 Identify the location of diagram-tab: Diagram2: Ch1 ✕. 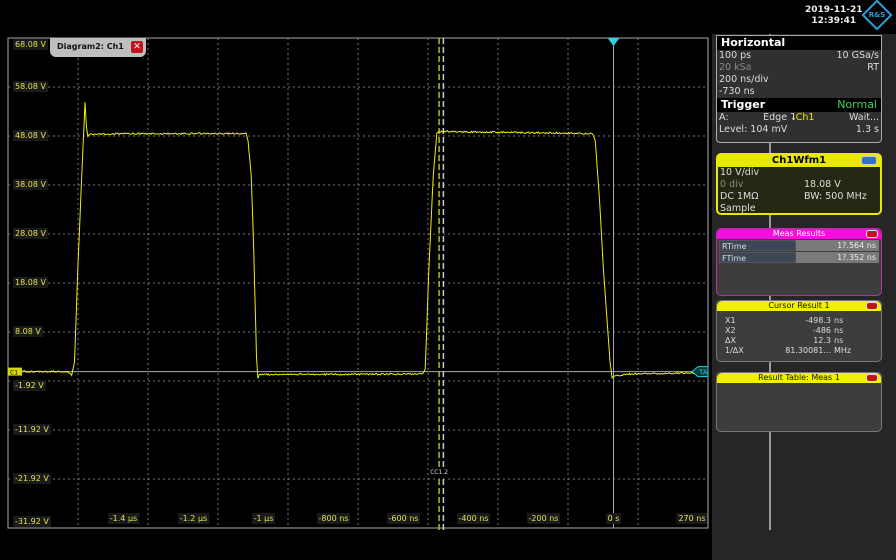
(98, 47).